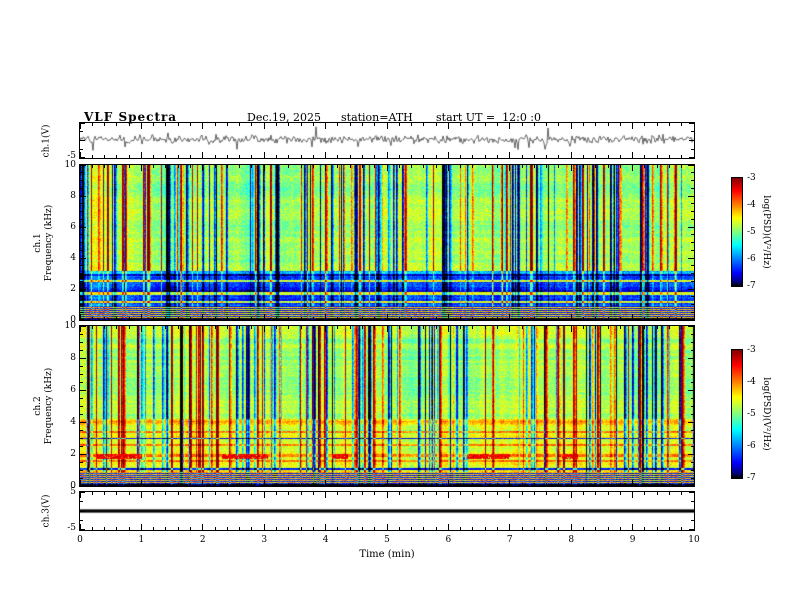 This screenshot has width=792, height=612. Describe the element at coordinates (73, 486) in the screenshot. I see `freq-tick-label: 0` at that location.